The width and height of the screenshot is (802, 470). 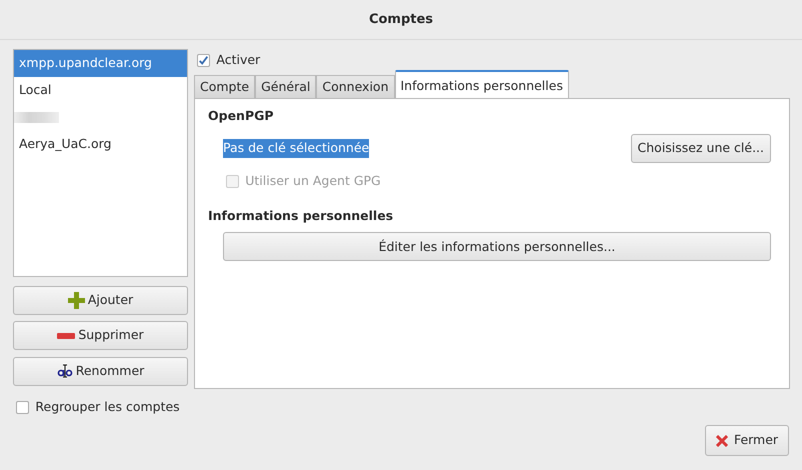 What do you see at coordinates (66, 335) in the screenshot?
I see `minus-icon` at bounding box center [66, 335].